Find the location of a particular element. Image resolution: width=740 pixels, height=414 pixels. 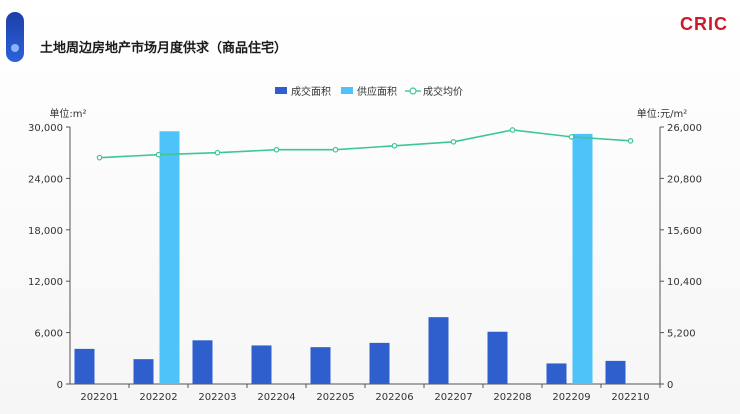

legend-label: 成交均价 is located at coordinates (443, 91).